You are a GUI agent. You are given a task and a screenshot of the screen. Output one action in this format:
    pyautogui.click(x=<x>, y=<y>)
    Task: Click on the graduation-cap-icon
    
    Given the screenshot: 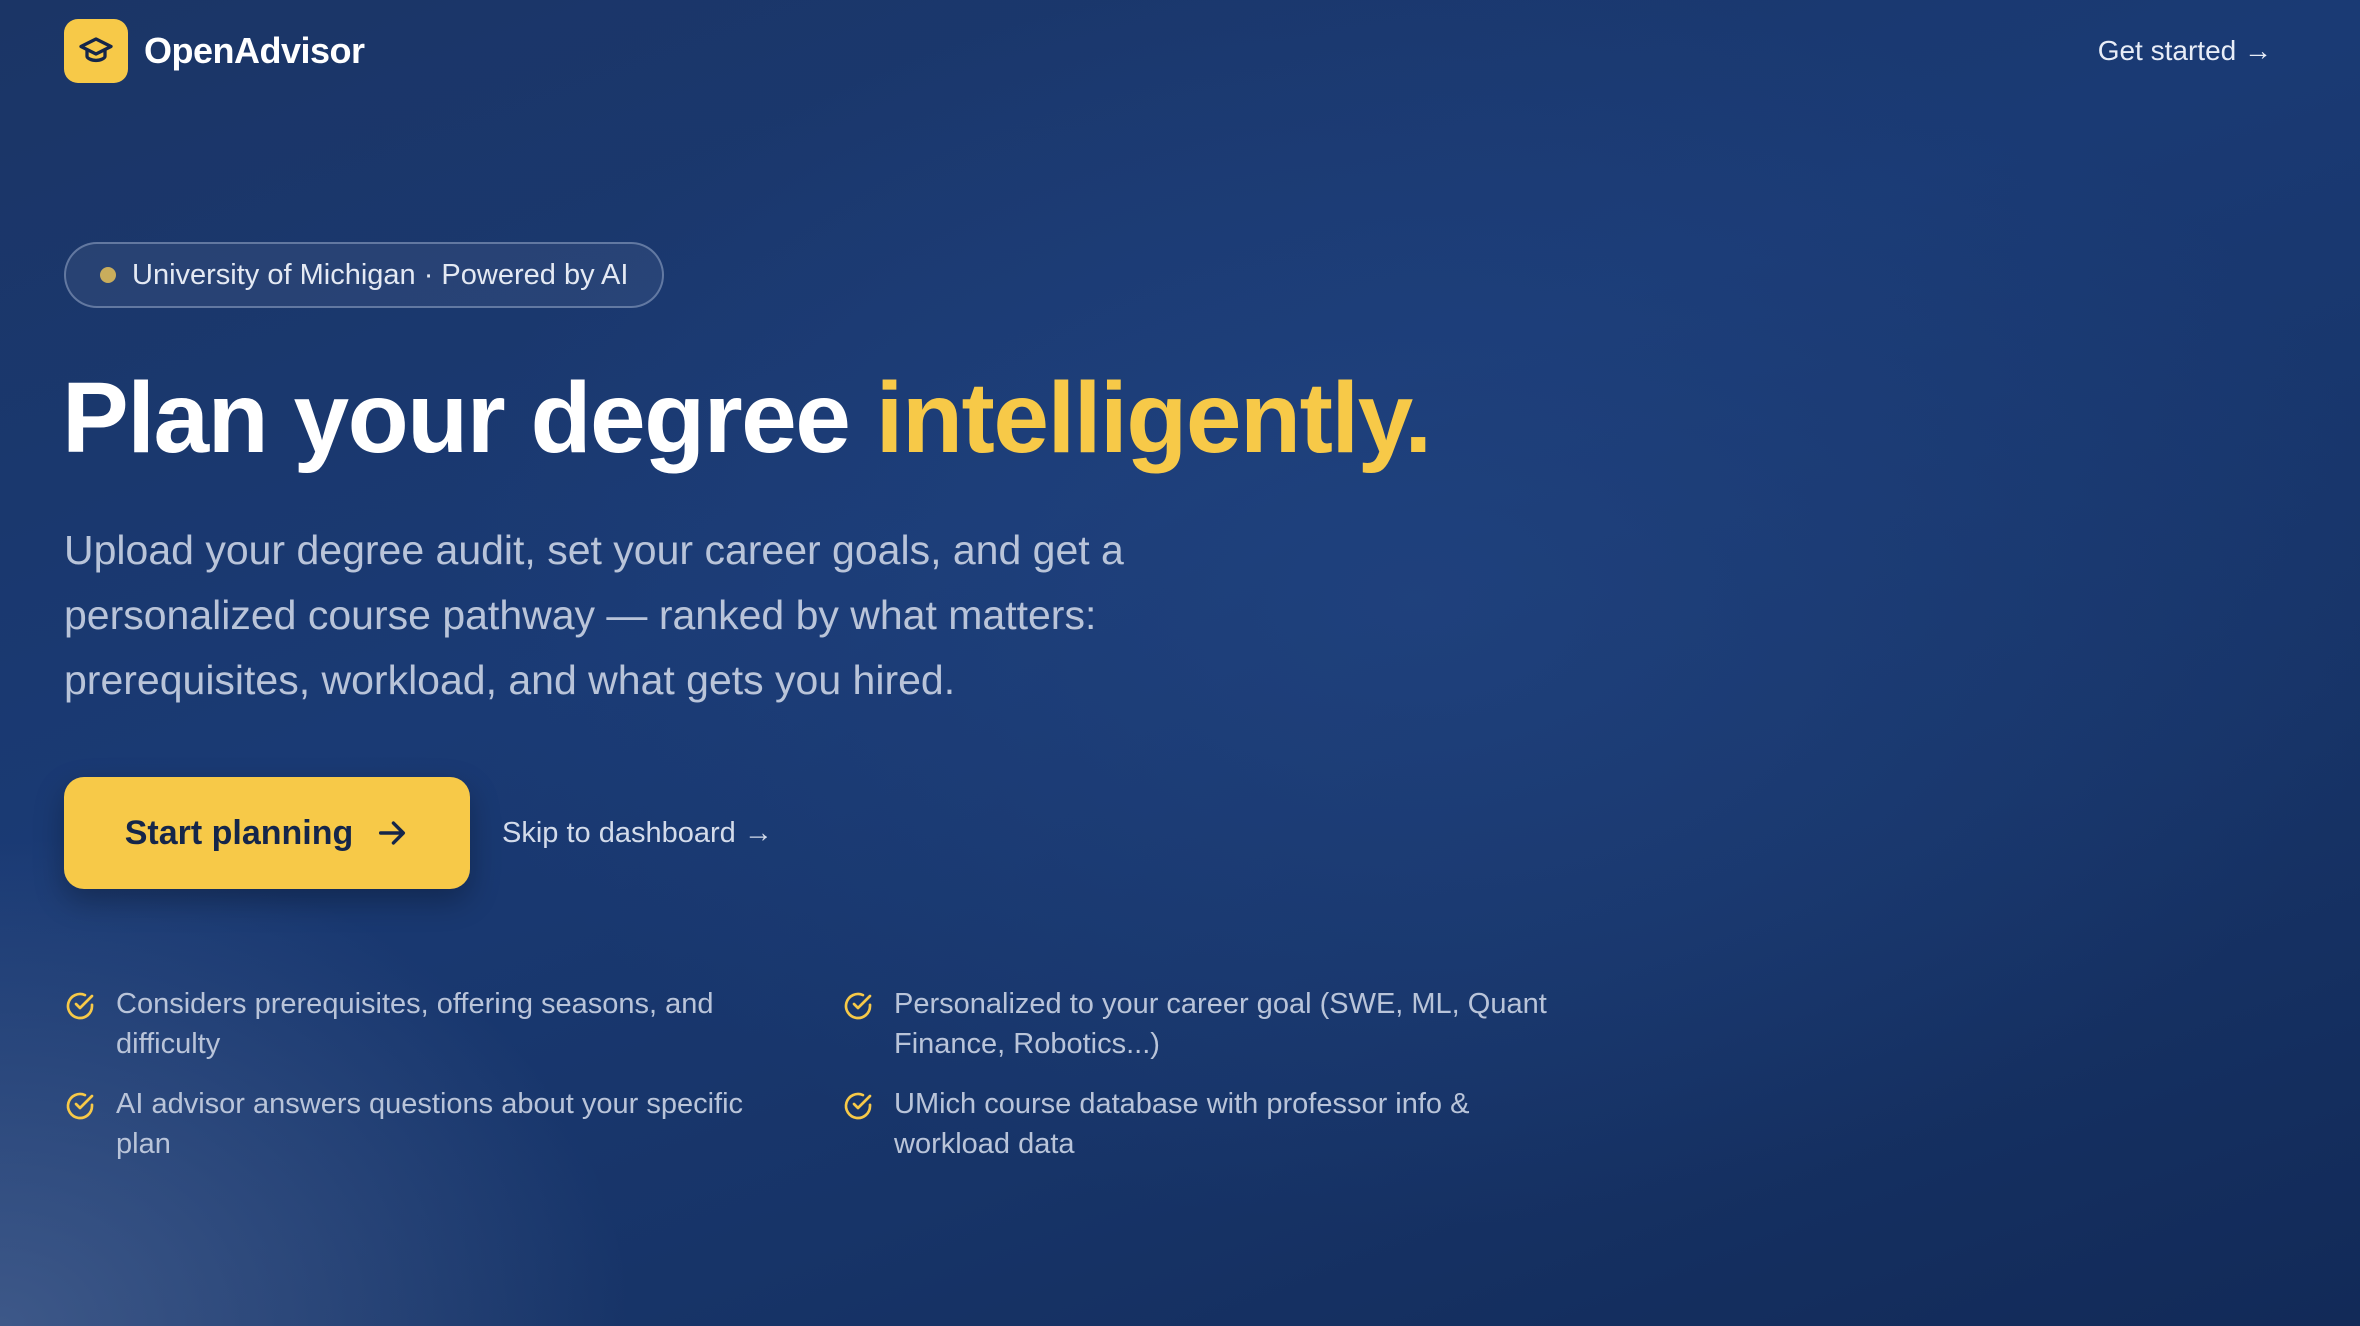 What is the action you would take?
    pyautogui.click(x=96, y=50)
    